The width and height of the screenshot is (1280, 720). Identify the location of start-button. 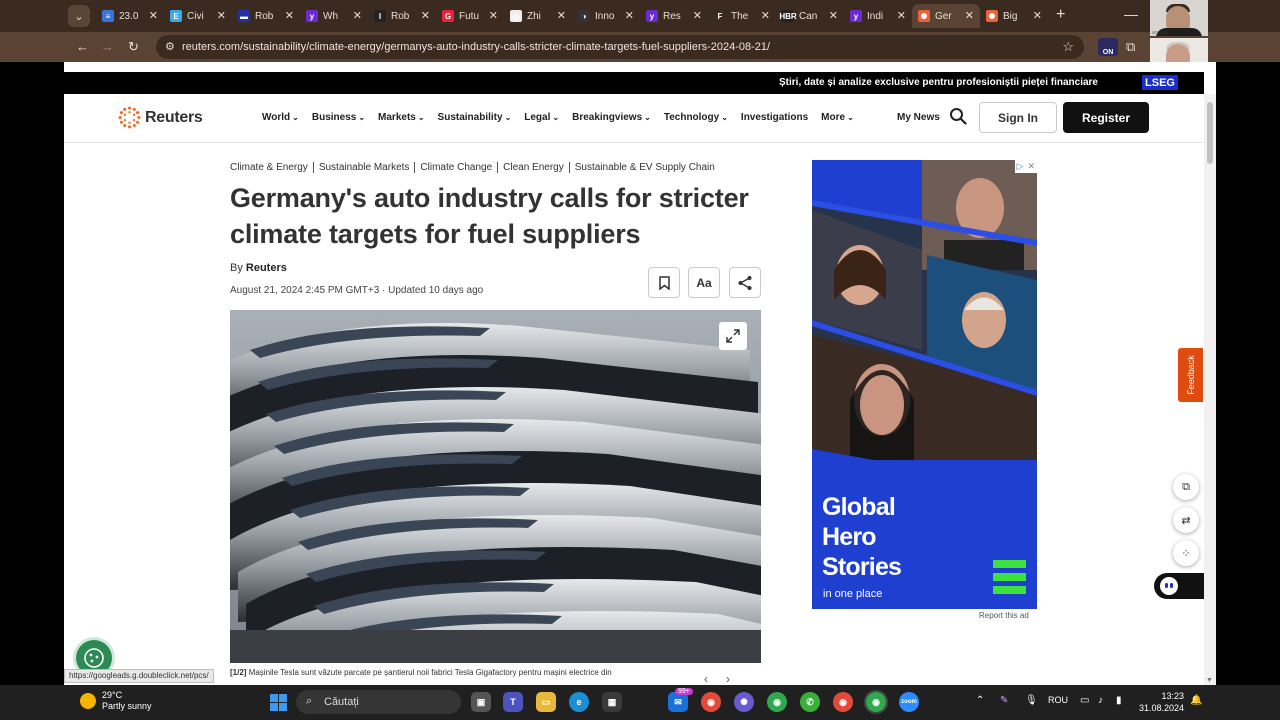
(278, 702).